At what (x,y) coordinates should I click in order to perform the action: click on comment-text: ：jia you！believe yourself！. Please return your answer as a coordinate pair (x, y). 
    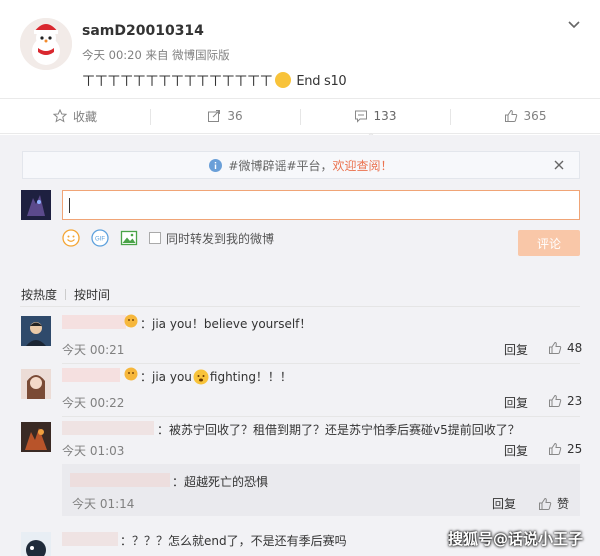
    Looking at the image, I should click on (226, 324).